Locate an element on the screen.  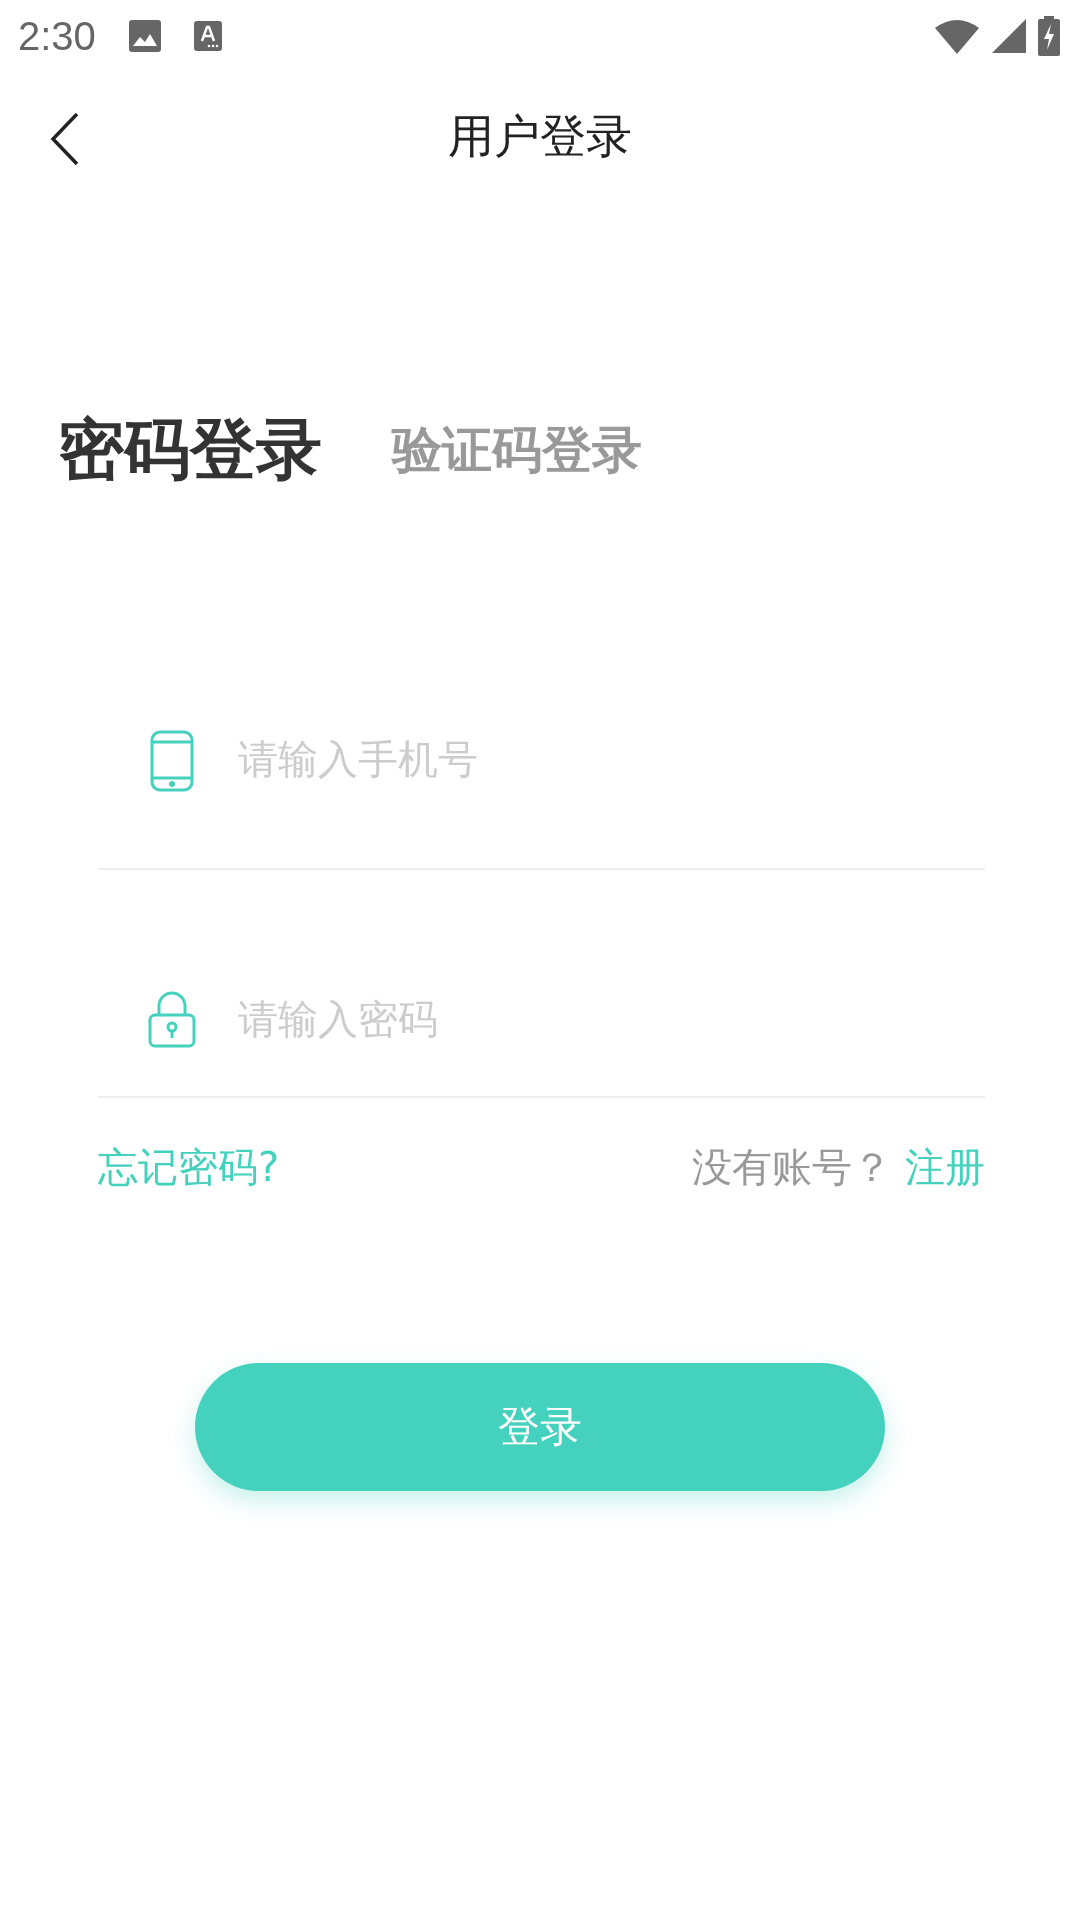
signal-icon is located at coordinates (1009, 36).